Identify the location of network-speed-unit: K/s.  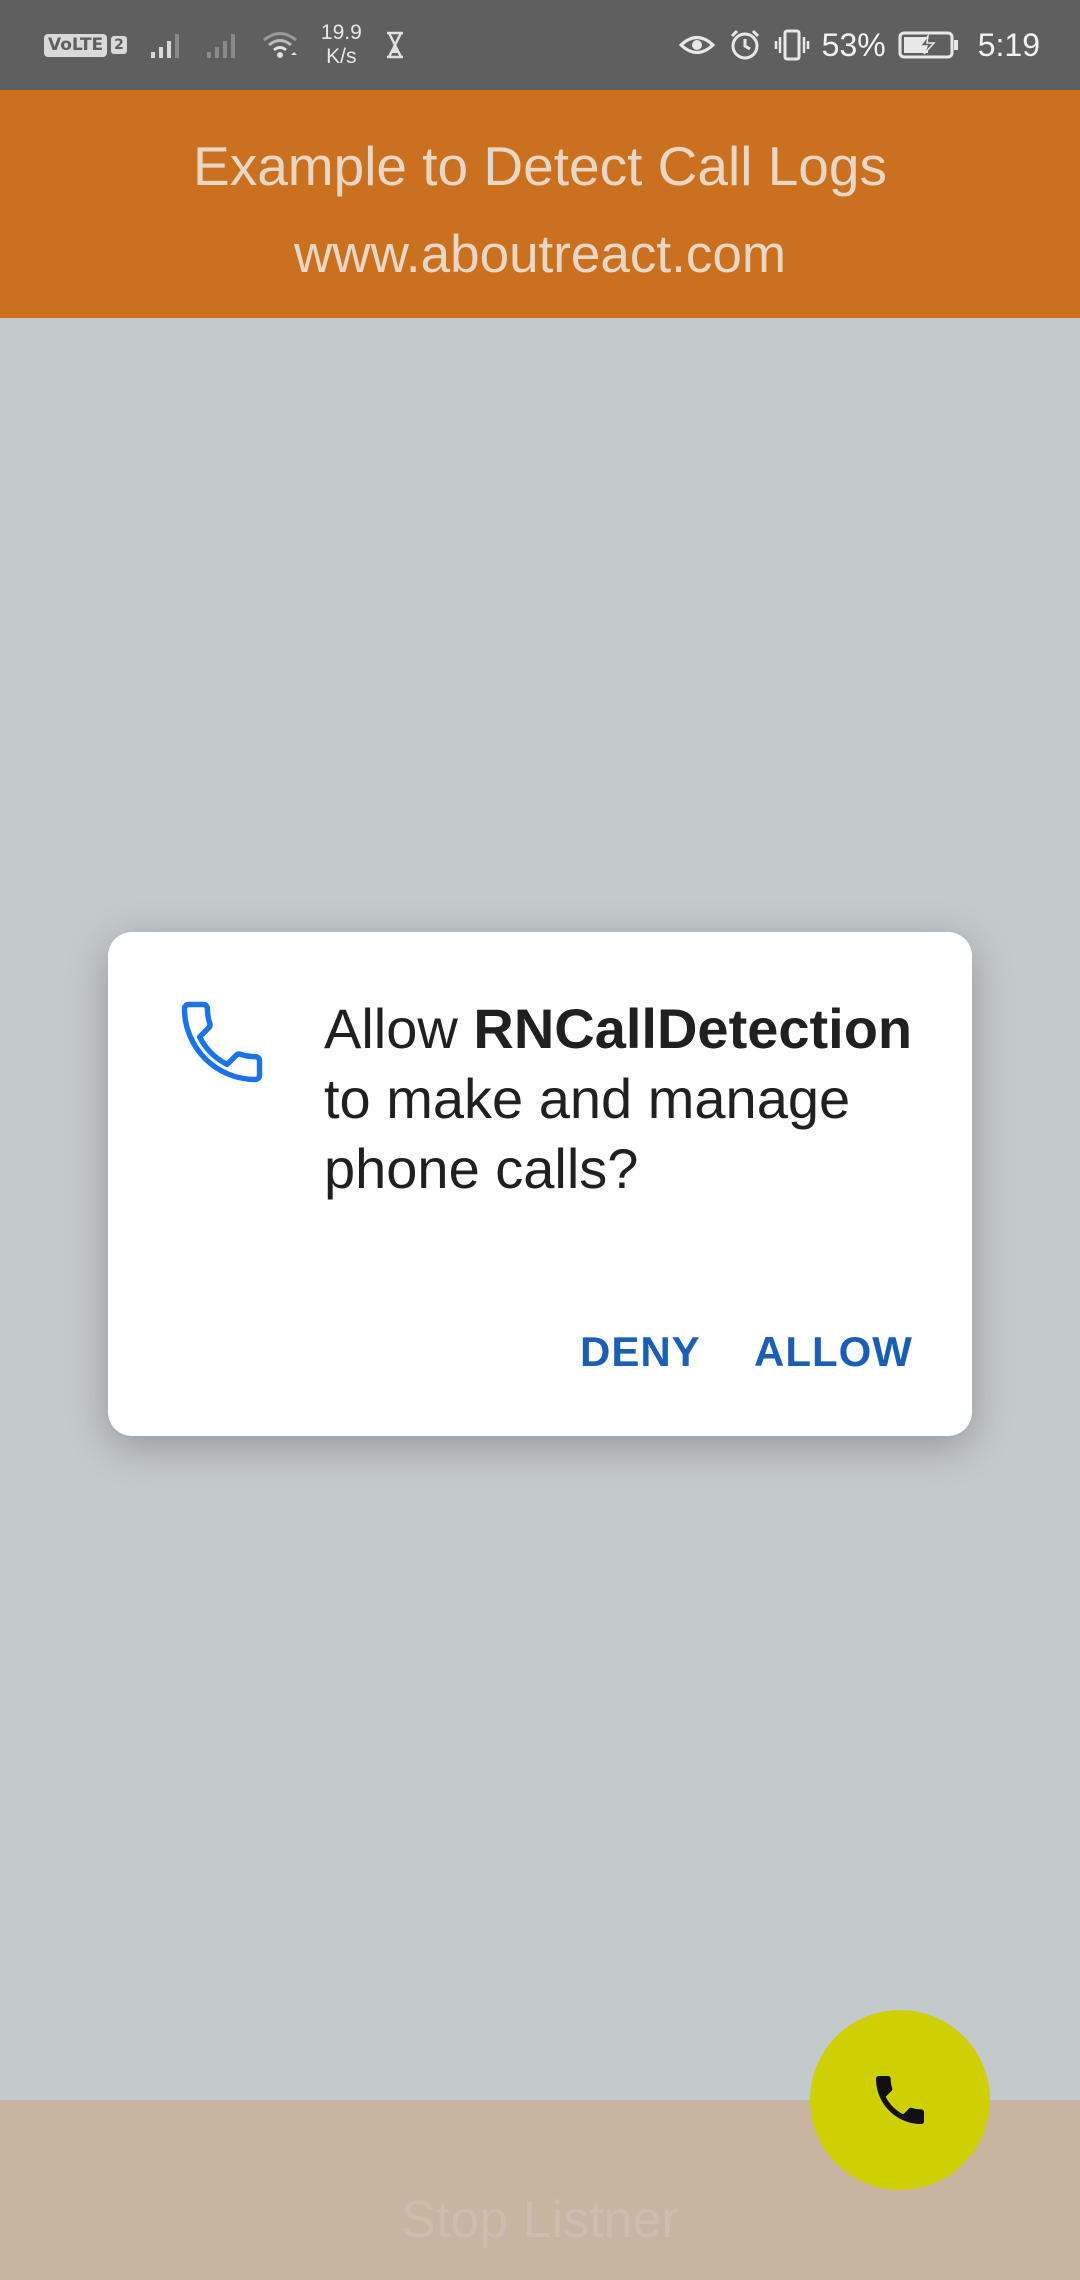
(341, 56).